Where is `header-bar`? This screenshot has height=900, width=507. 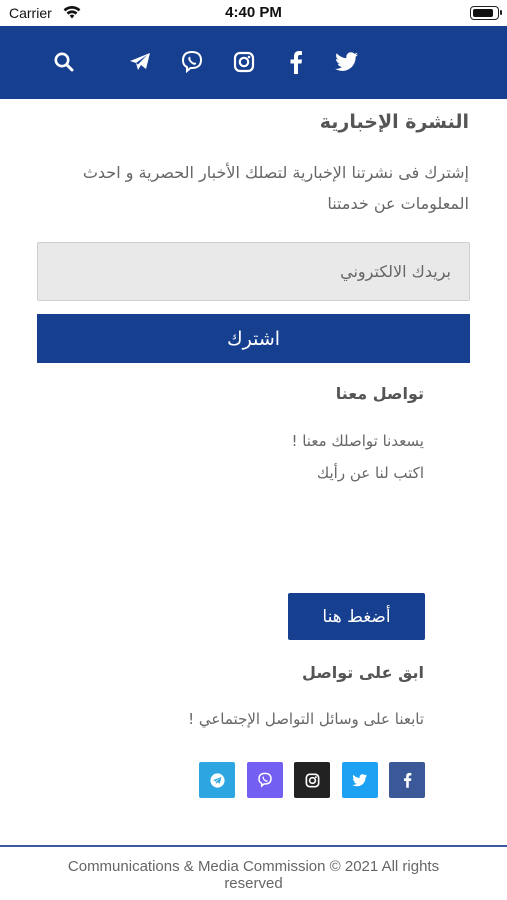 header-bar is located at coordinates (253, 62).